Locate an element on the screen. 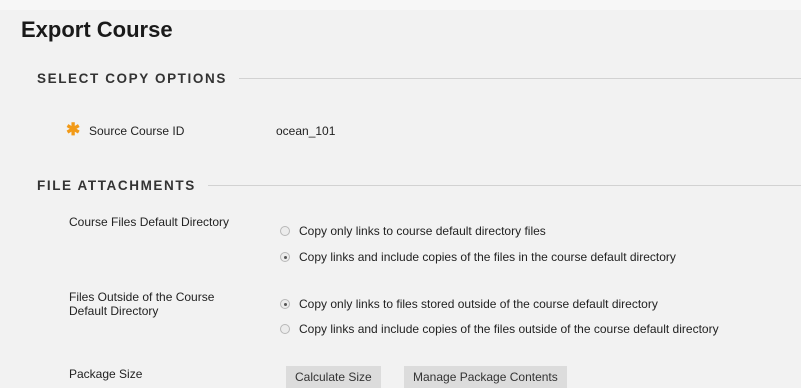  files-outside-directory-label-line2: Default Directory is located at coordinates (114, 311).